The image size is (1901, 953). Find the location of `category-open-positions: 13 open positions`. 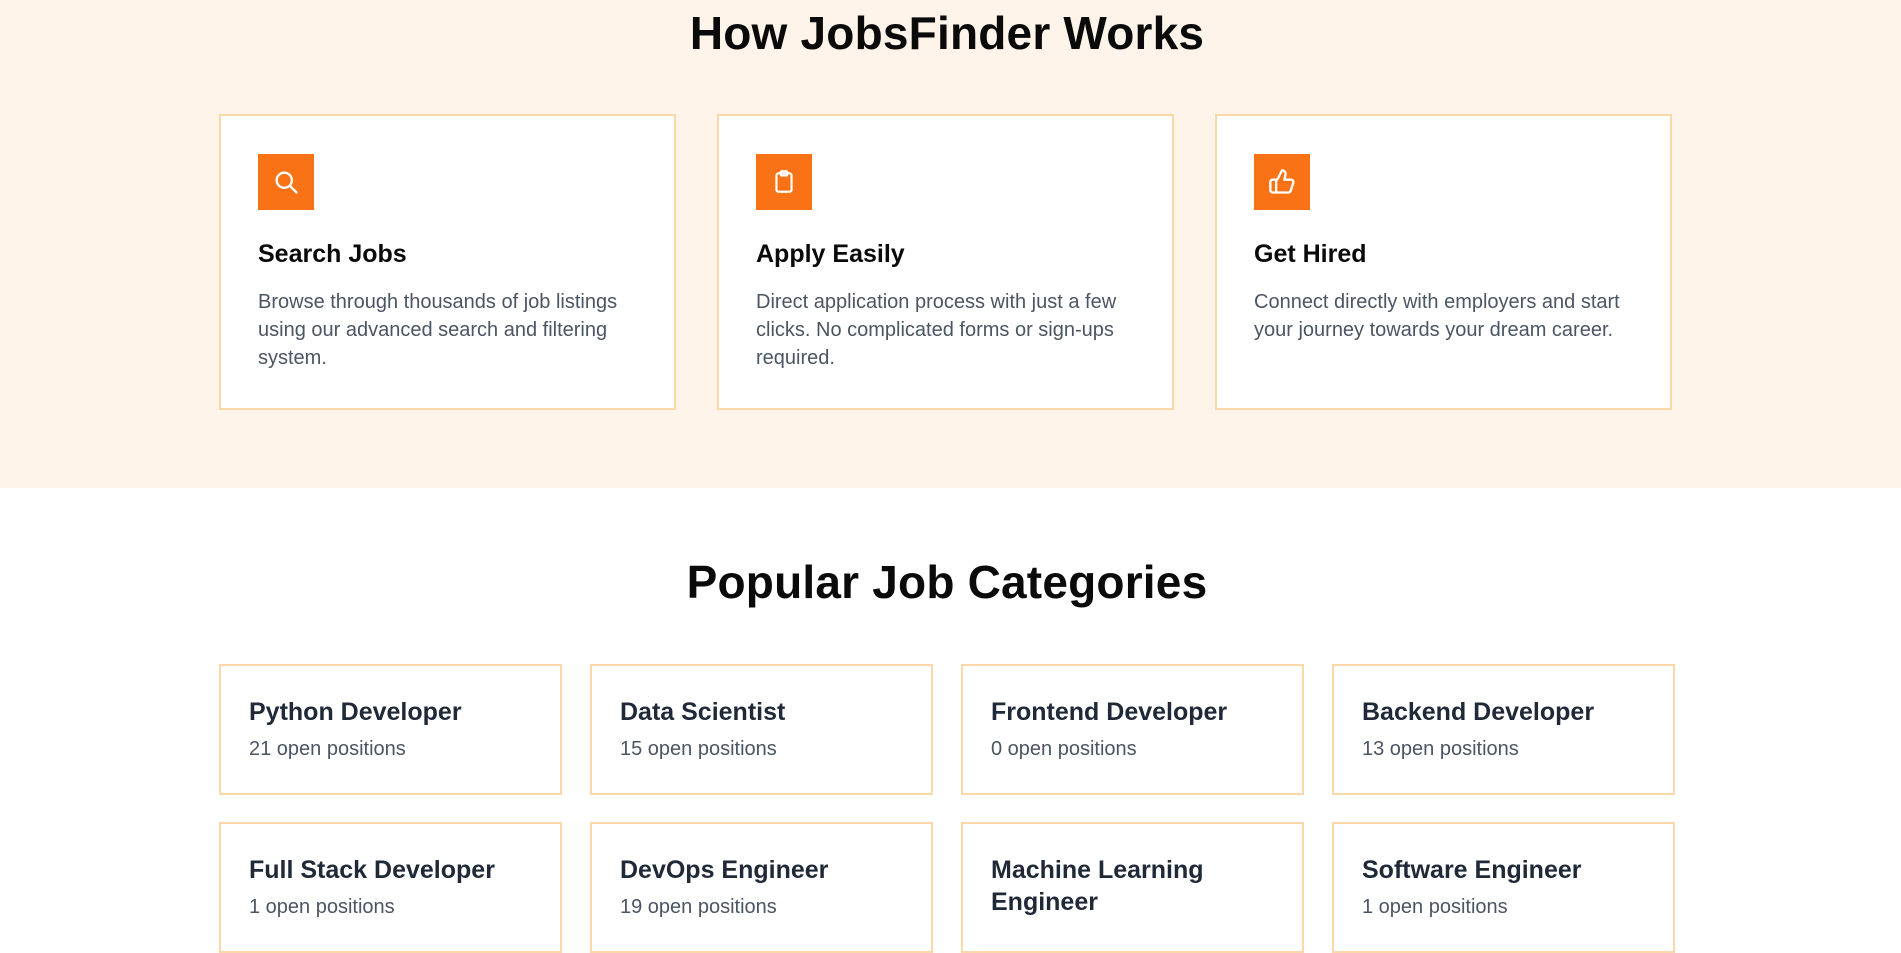

category-open-positions: 13 open positions is located at coordinates (1440, 749).